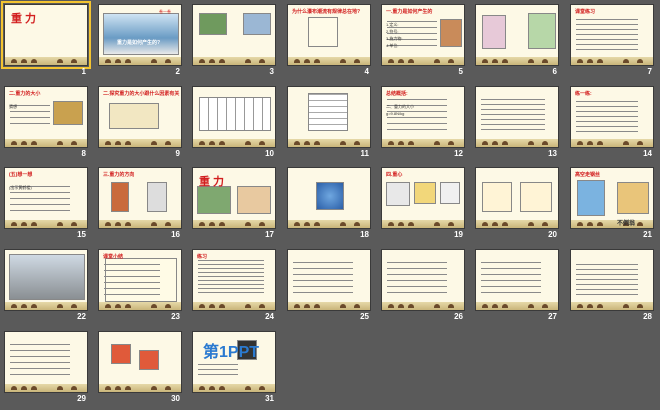 Image resolution: width=660 pixels, height=410 pixels. Describe the element at coordinates (423, 117) in the screenshot. I see `slide-thumbnail: 总结概括: 二、重力的大小 g=9.8N/kg` at that location.